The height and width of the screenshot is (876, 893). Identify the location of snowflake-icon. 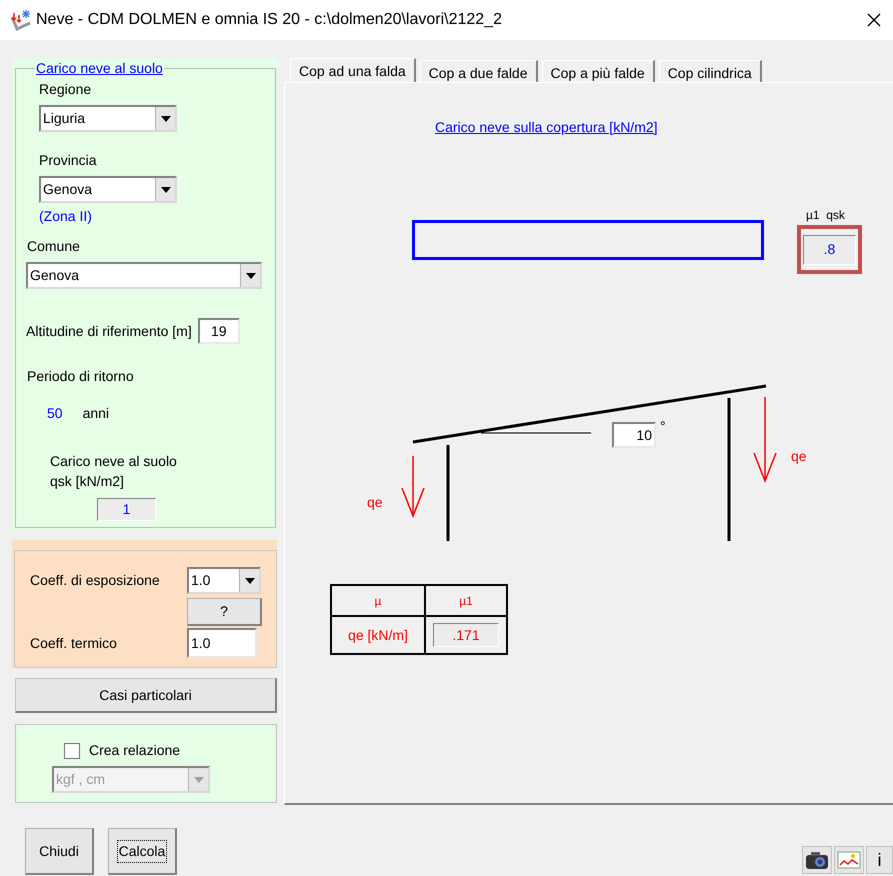
(21, 20).